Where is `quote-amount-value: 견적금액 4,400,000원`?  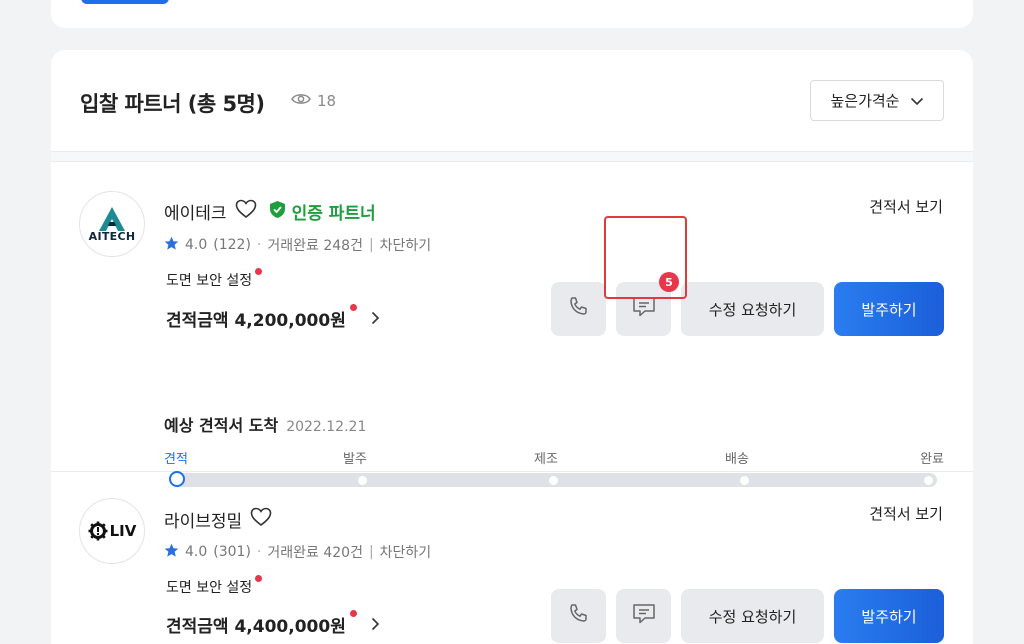 quote-amount-value: 견적금액 4,400,000원 is located at coordinates (256, 627).